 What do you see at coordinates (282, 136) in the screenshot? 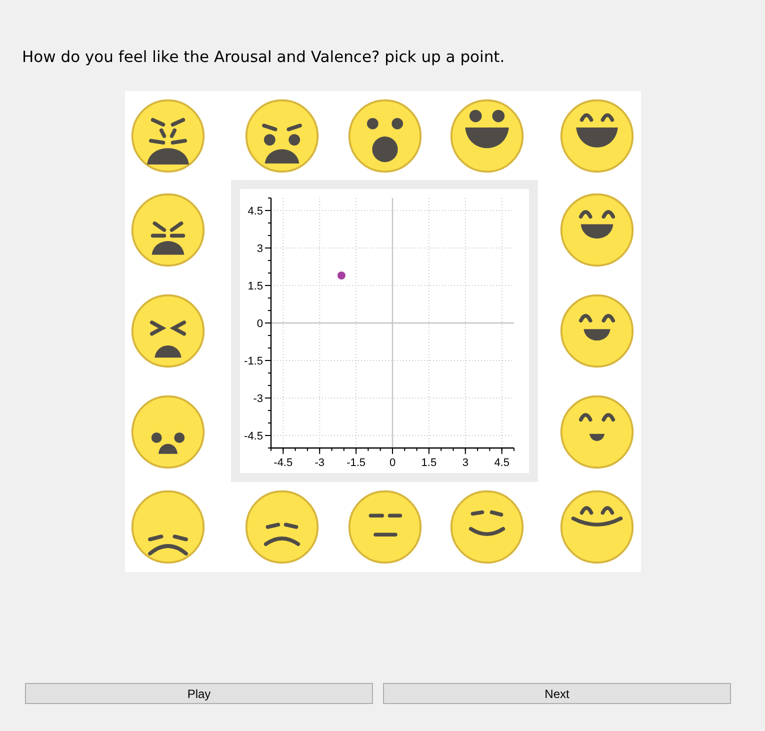
I see `angry-face-icon` at bounding box center [282, 136].